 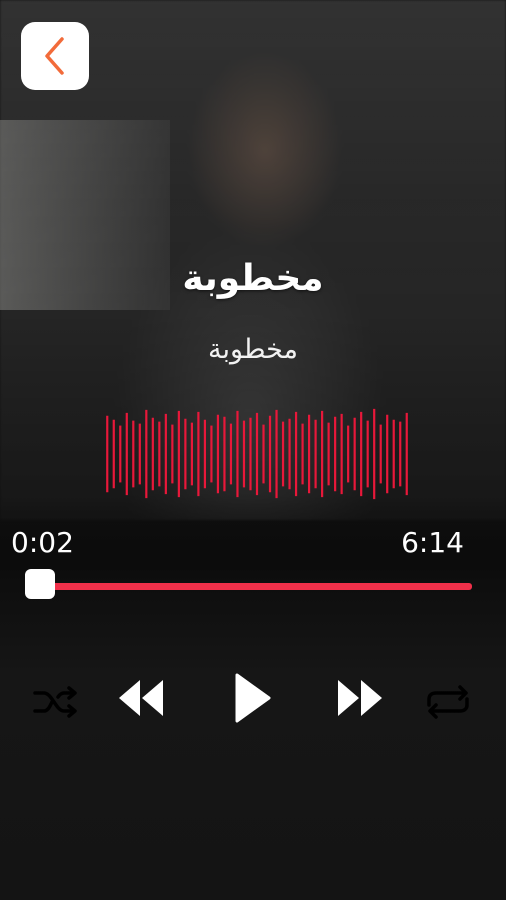 I want to click on rewind-icon, so click(x=141, y=698).